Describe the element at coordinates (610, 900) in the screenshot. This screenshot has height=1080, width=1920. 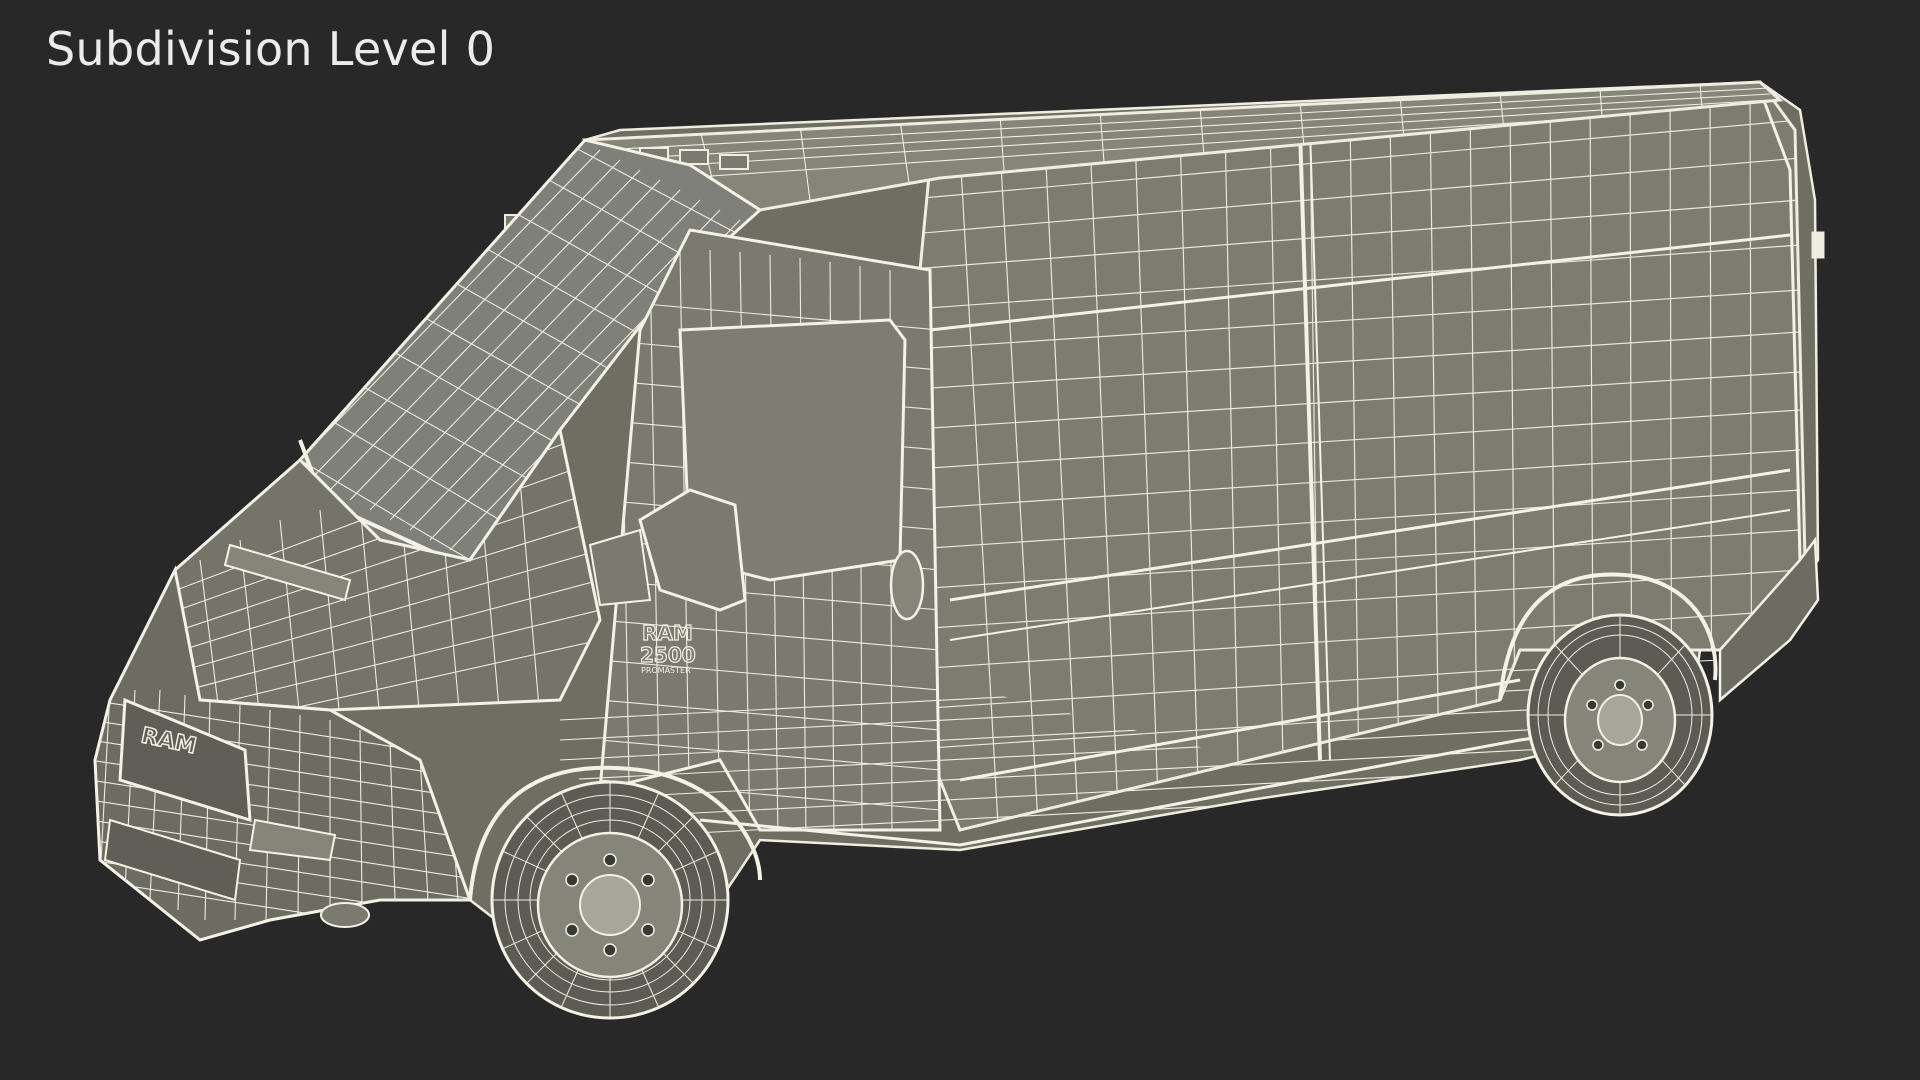
I see `front-wheel` at that location.